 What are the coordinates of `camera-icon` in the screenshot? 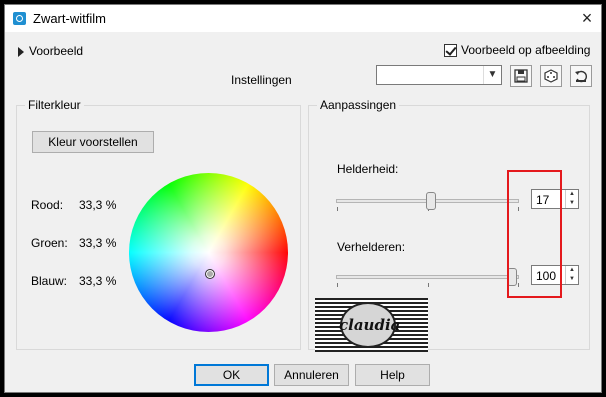 It's located at (19, 18).